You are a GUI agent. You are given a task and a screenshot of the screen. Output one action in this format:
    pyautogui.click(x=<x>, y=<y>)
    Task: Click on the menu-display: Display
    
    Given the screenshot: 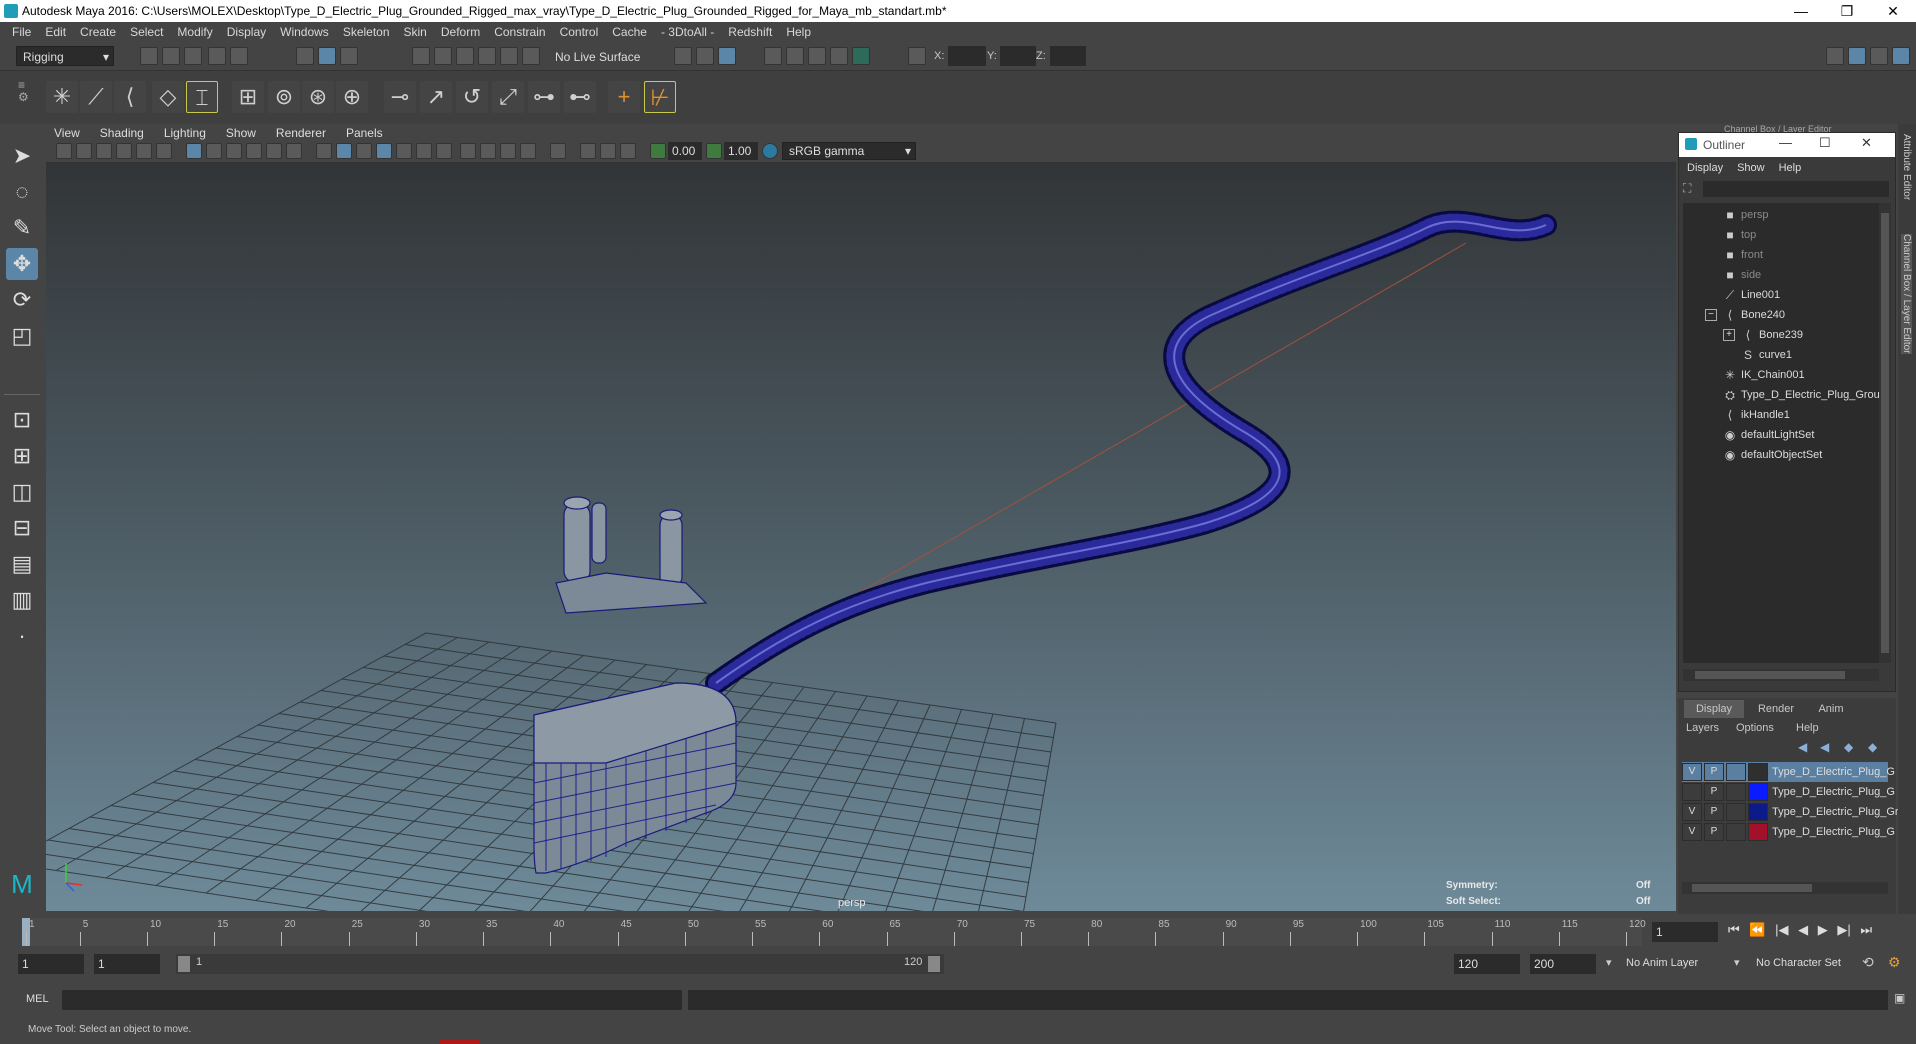 What is the action you would take?
    pyautogui.click(x=247, y=32)
    